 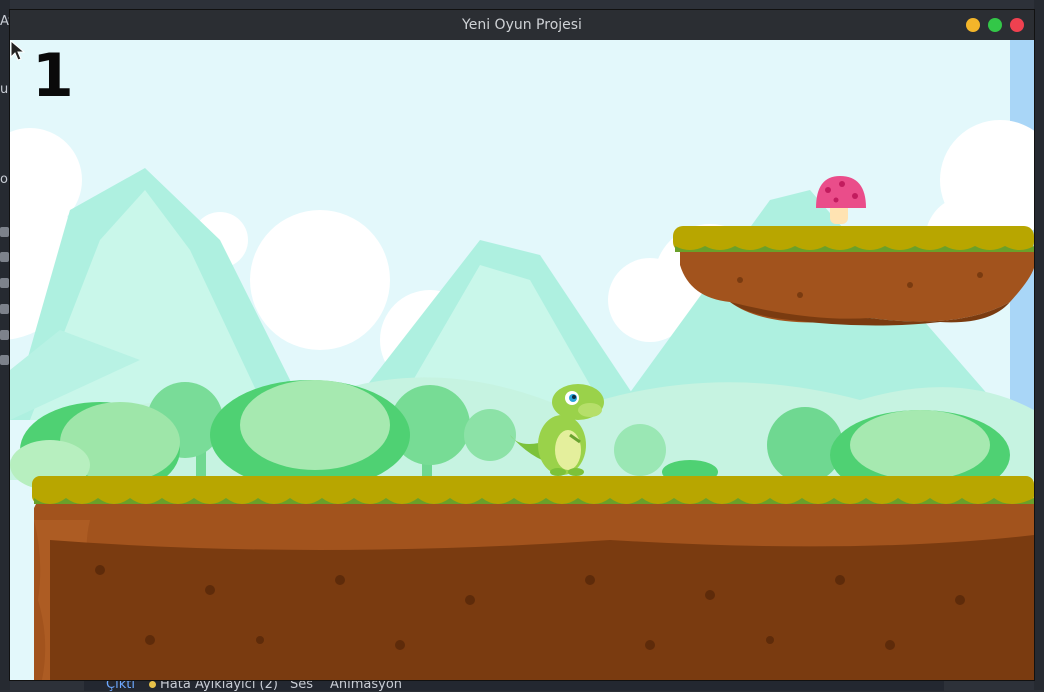 I want to click on window-title: Yeni Oyun Projesi, so click(x=522, y=25).